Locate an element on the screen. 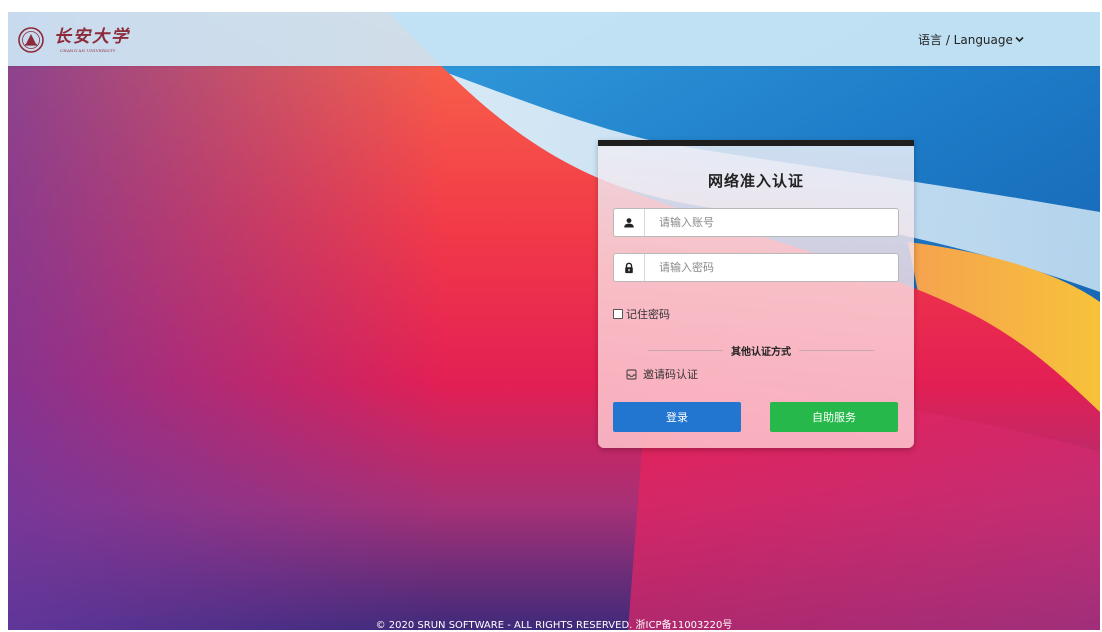 The height and width of the screenshot is (632, 1102). self-service-button: 自助服务 is located at coordinates (834, 417).